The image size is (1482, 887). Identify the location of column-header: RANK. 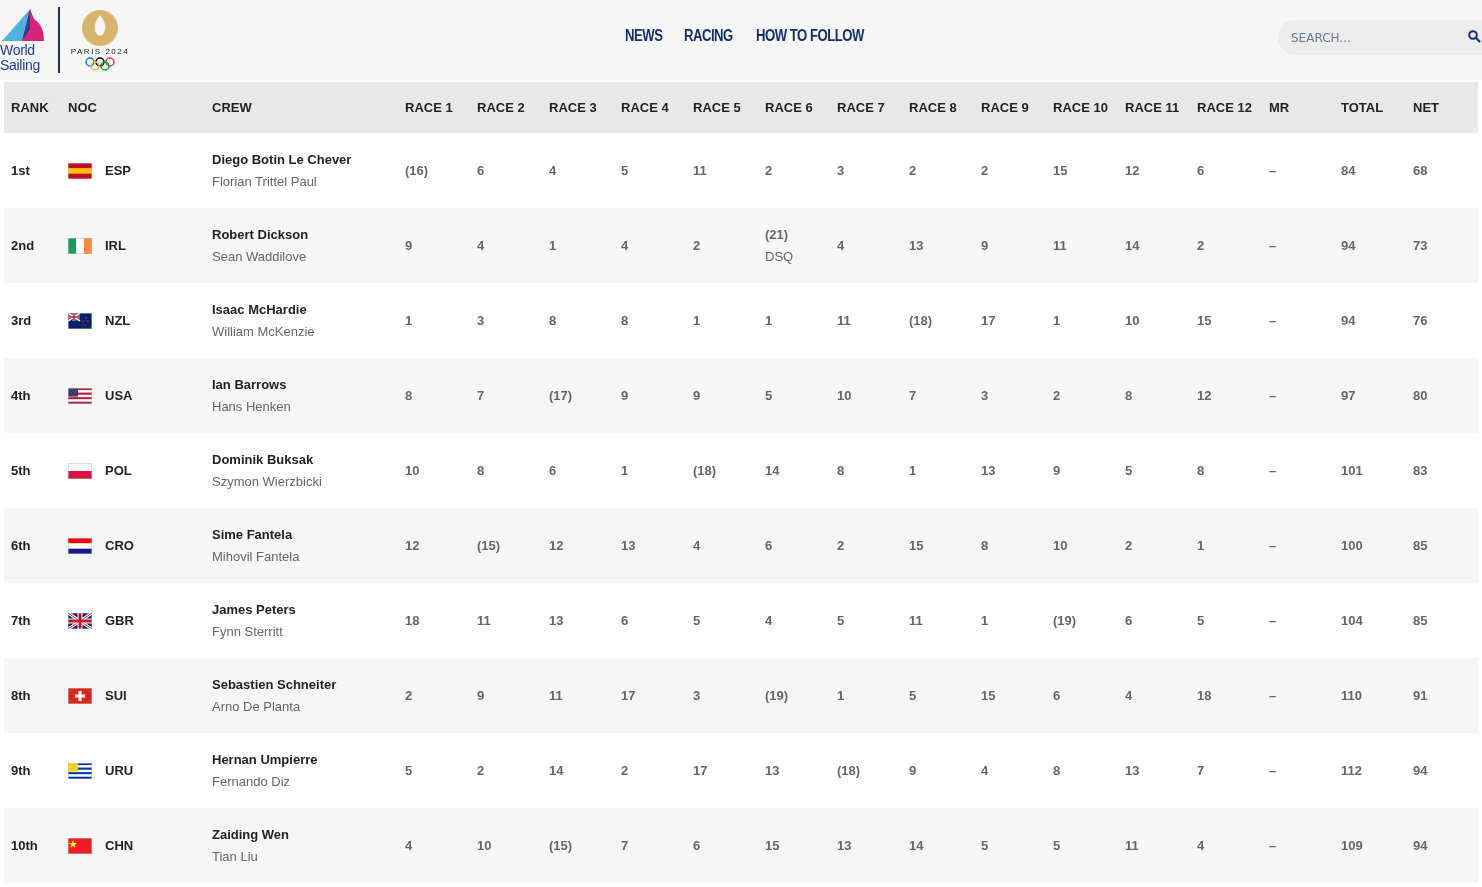
(30, 107).